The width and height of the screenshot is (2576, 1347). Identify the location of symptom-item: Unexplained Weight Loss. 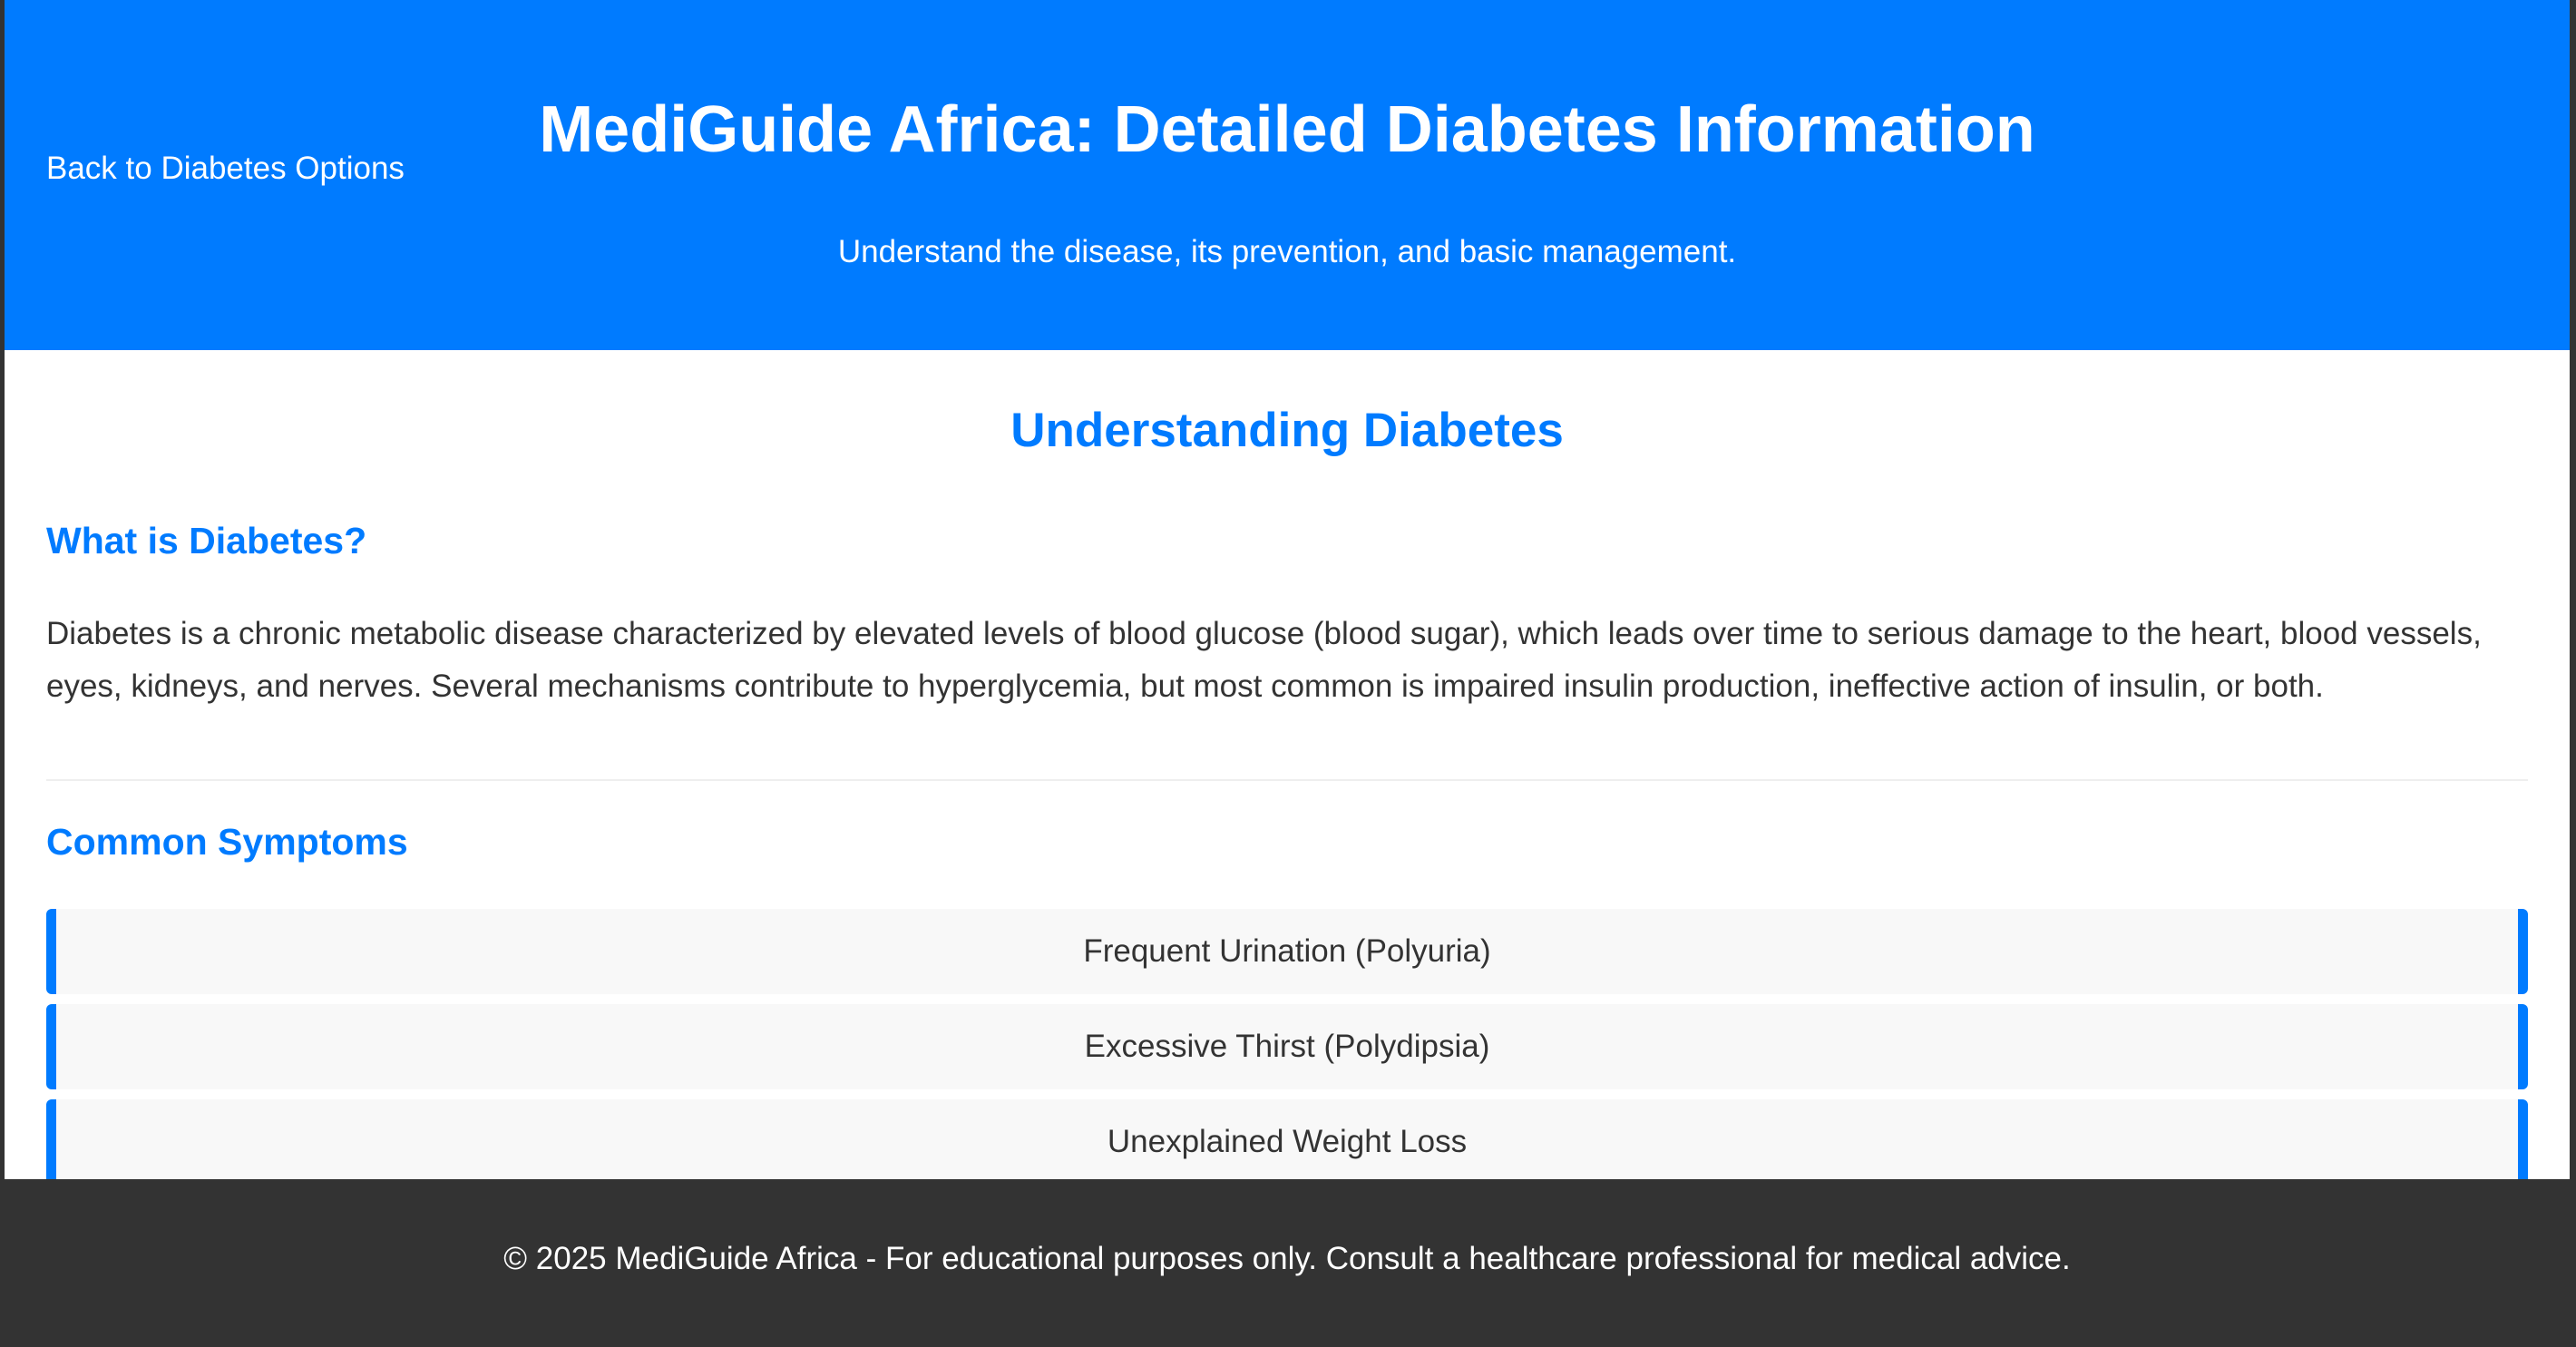
(1287, 1142).